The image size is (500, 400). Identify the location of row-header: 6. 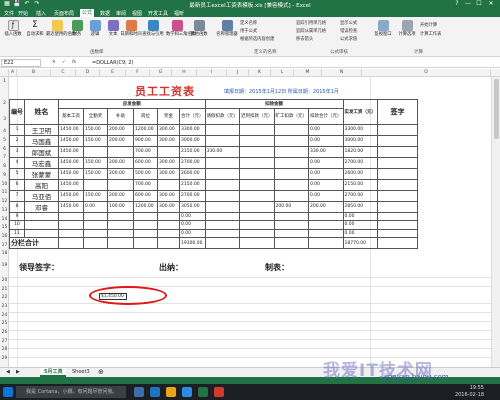
(4, 149).